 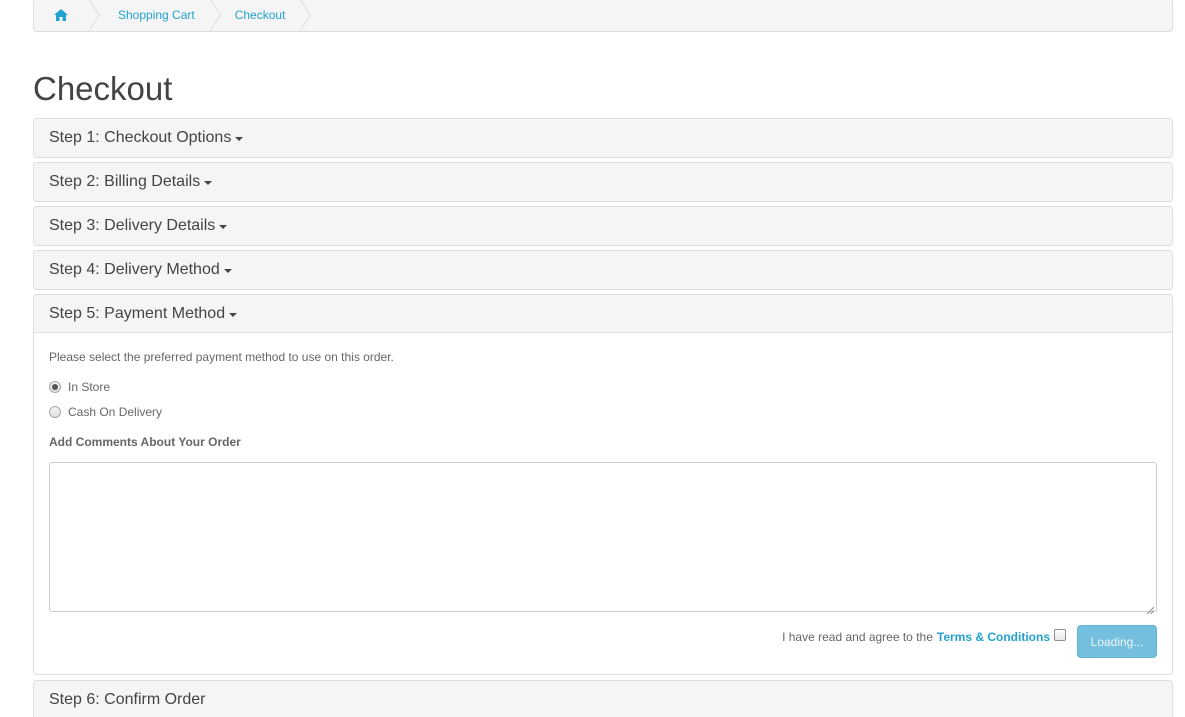 I want to click on step-4-panel: Step 4: Delivery Method, so click(x=603, y=270).